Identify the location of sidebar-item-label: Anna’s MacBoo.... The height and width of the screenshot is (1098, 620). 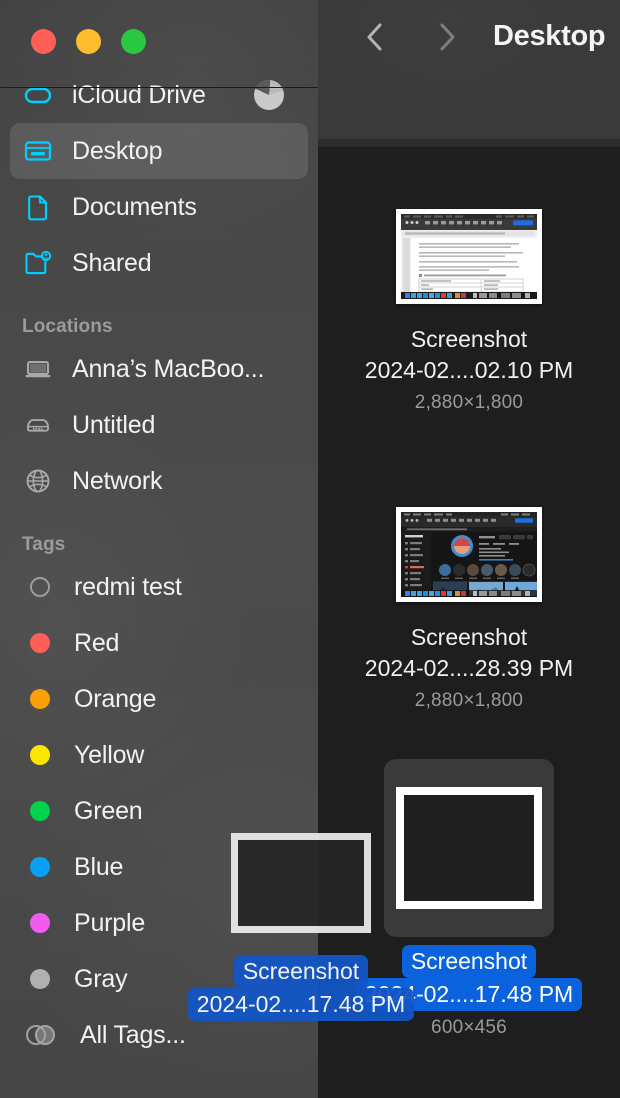
(168, 368).